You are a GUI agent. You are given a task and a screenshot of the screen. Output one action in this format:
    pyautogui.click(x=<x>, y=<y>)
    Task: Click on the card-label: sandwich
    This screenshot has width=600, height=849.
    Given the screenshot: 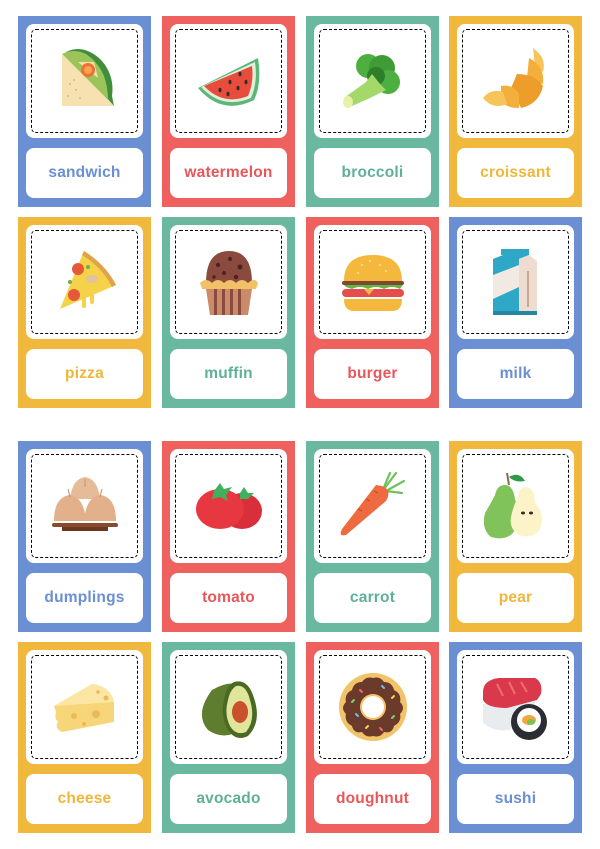 What is the action you would take?
    pyautogui.click(x=84, y=173)
    